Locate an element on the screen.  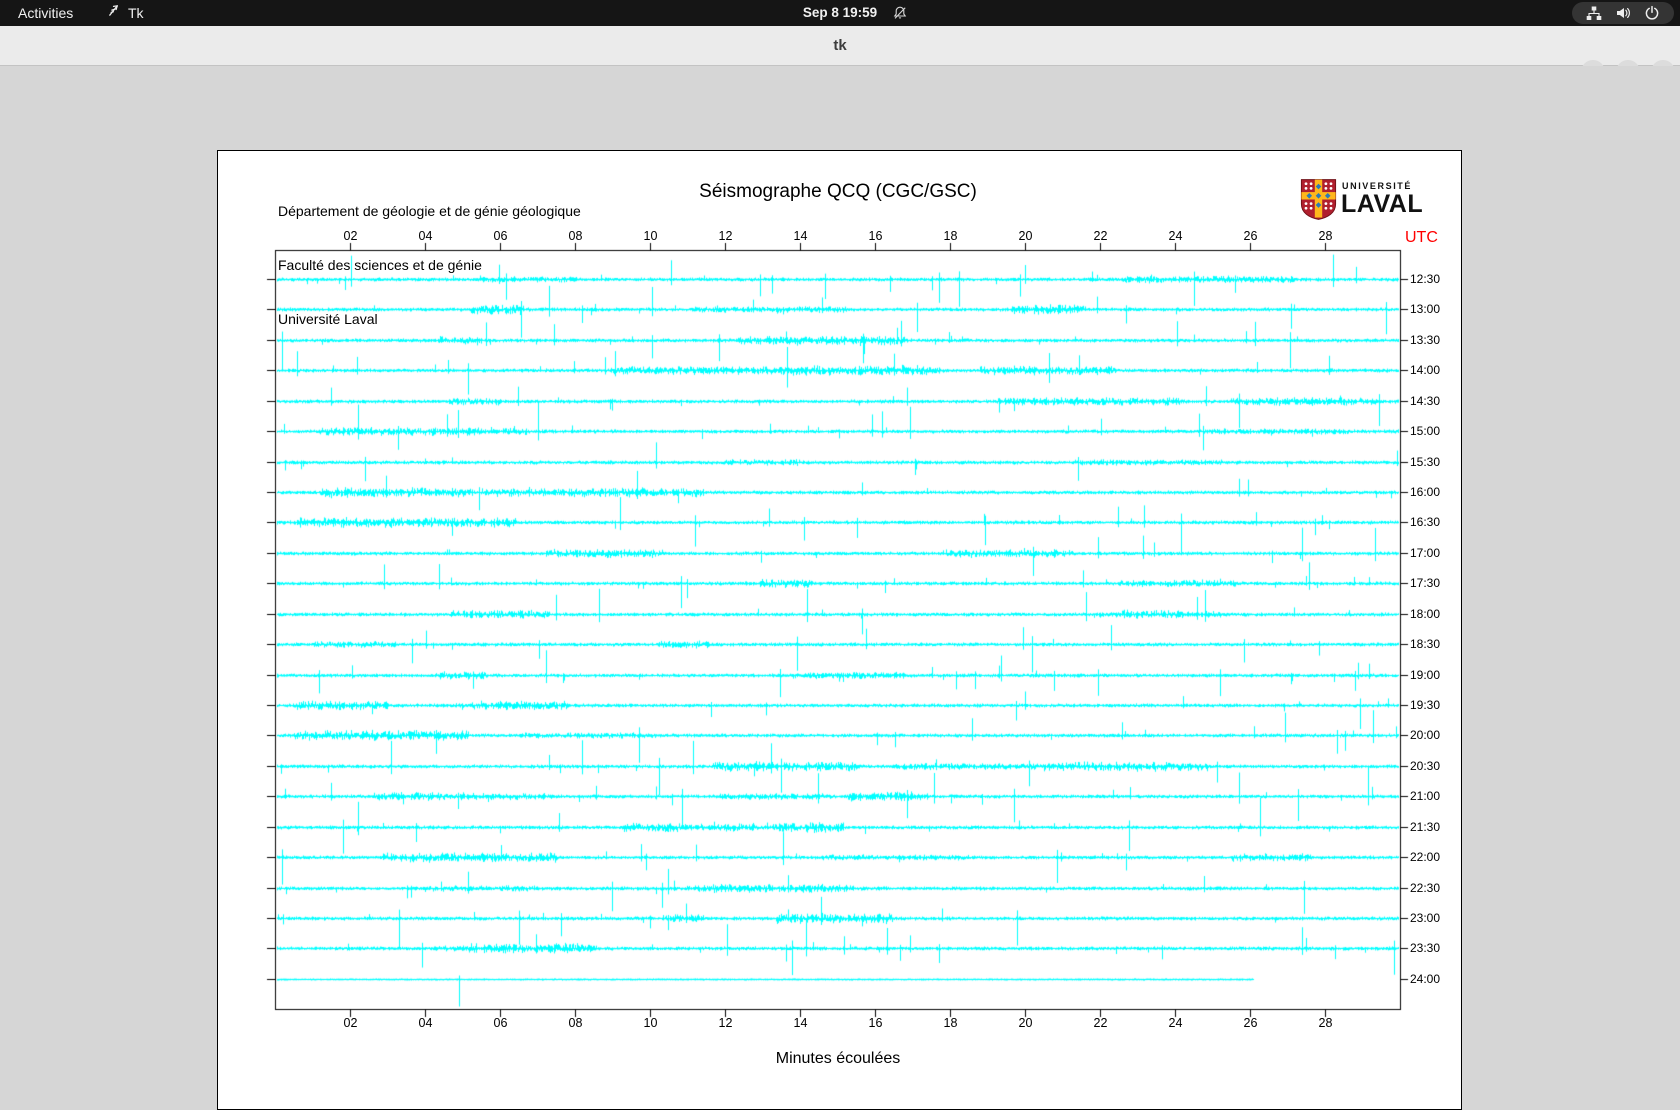
x-tick-label-bottom: 16 is located at coordinates (875, 1023).